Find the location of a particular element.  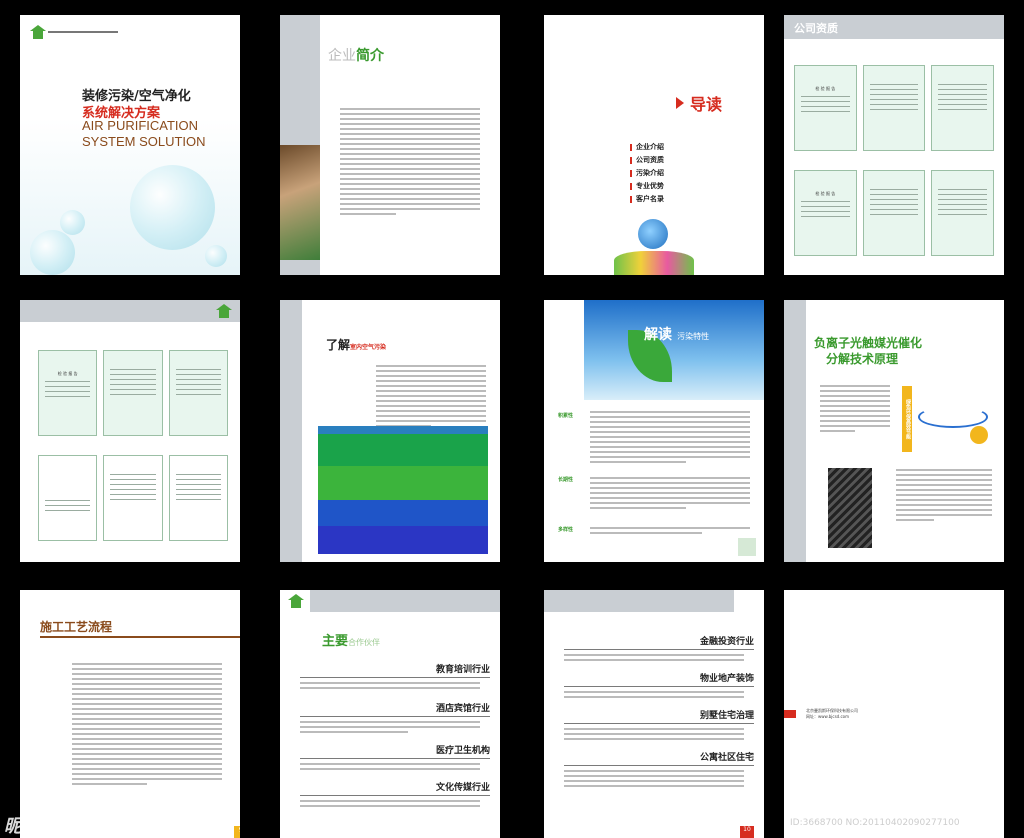

partner-section-heading: 教育培训行业 is located at coordinates (462, 670).